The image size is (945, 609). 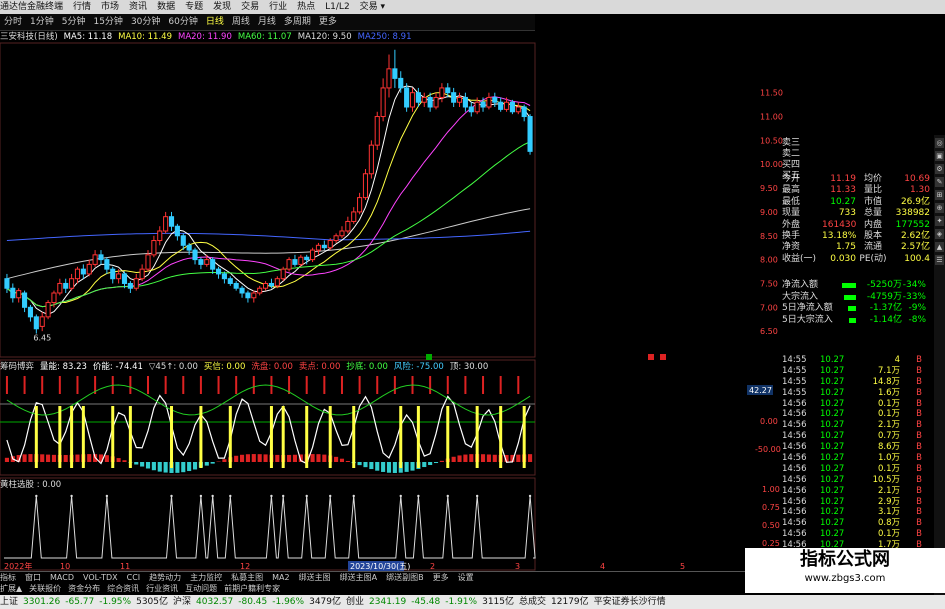 What do you see at coordinates (206, 577) in the screenshot?
I see `indicator-tab: 主力监控` at bounding box center [206, 577].